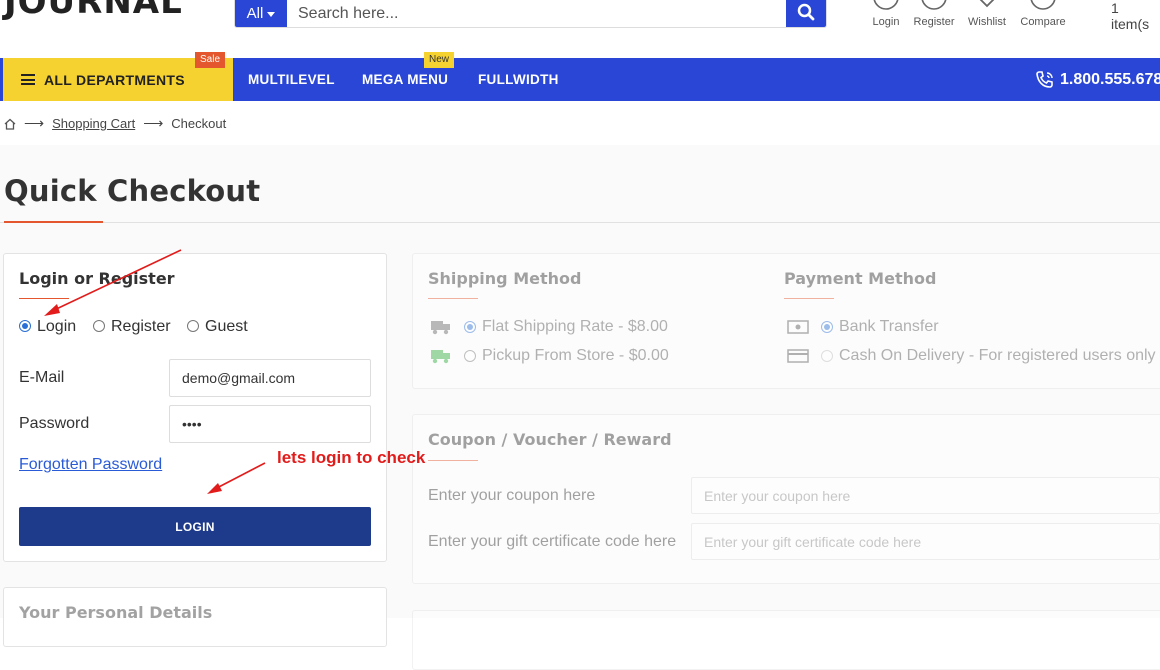 This screenshot has width=1160, height=670. Describe the element at coordinates (25, 326) in the screenshot. I see `radio-login-control` at that location.